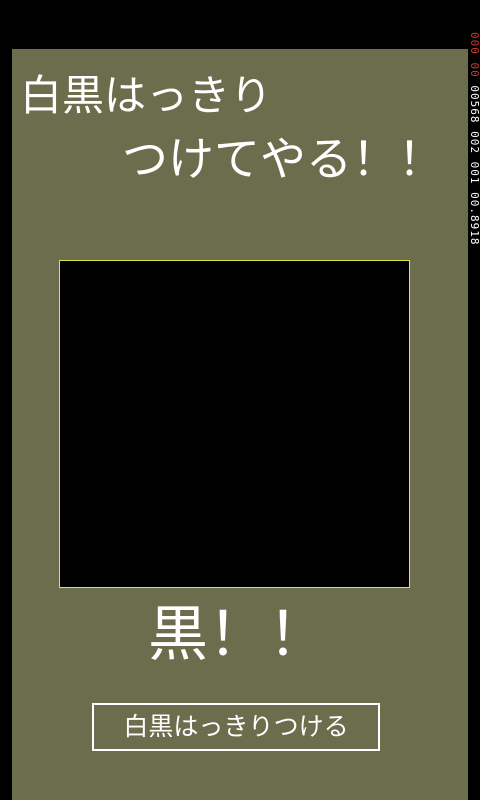 The image size is (480, 800). Describe the element at coordinates (474, 165) in the screenshot. I see `debug-readout-values: 00568 002 001 00.8918` at that location.